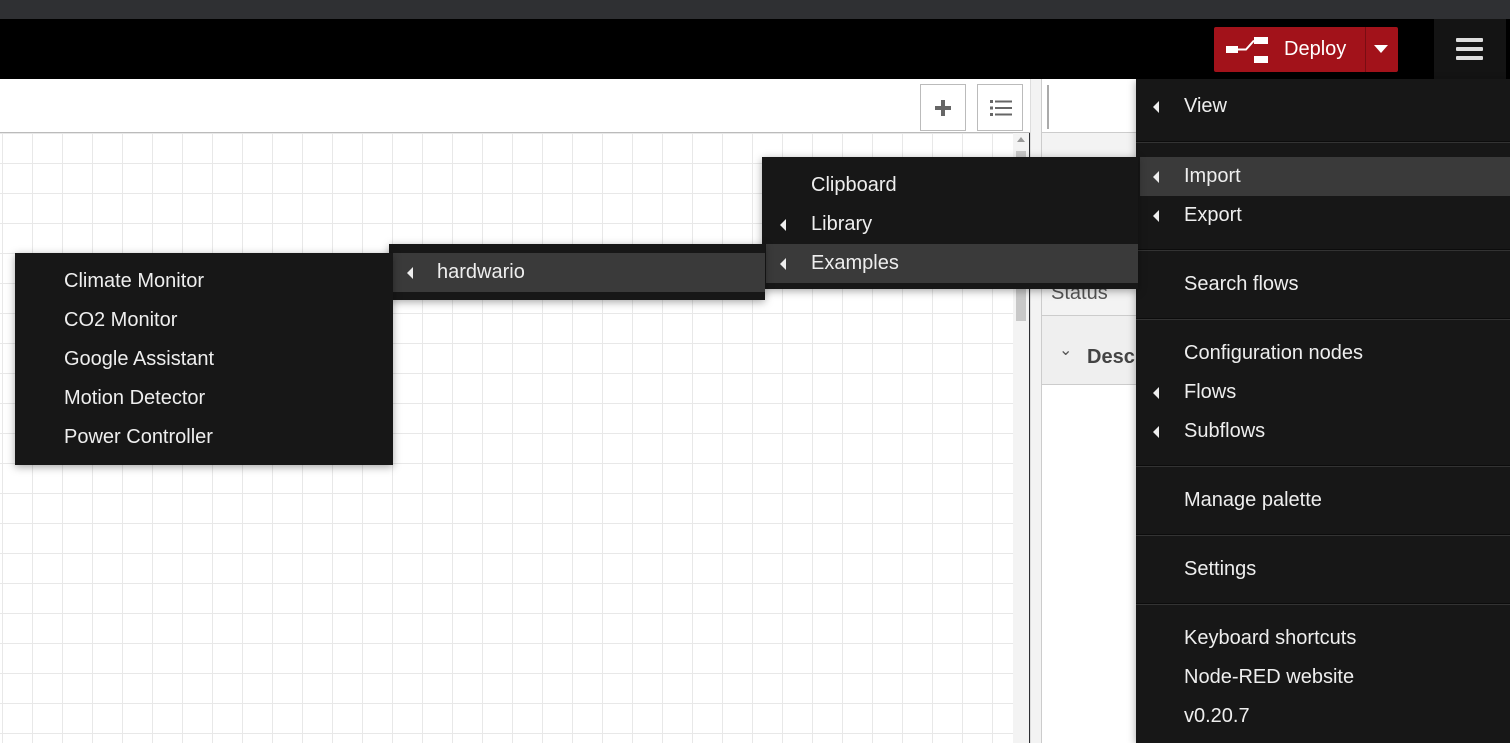 The width and height of the screenshot is (1510, 743). What do you see at coordinates (1325, 176) in the screenshot?
I see `menu-item-import: Import` at bounding box center [1325, 176].